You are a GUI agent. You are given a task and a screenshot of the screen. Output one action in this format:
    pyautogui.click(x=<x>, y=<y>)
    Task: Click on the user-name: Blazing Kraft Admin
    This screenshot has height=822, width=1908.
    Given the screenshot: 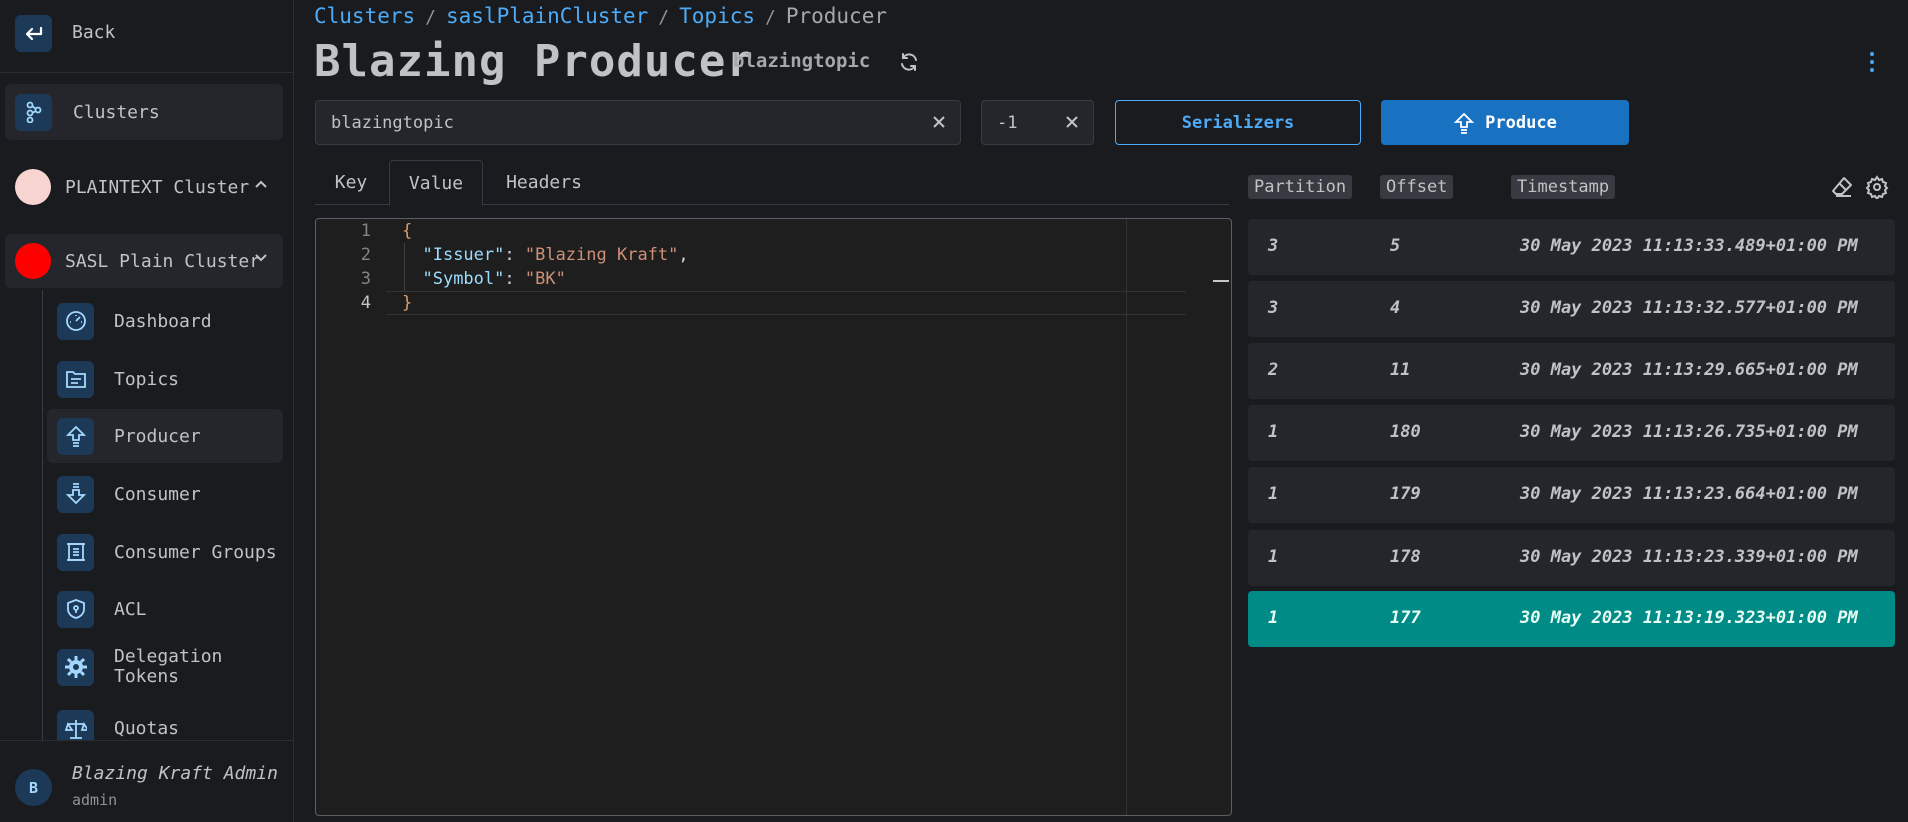 What is the action you would take?
    pyautogui.click(x=175, y=773)
    